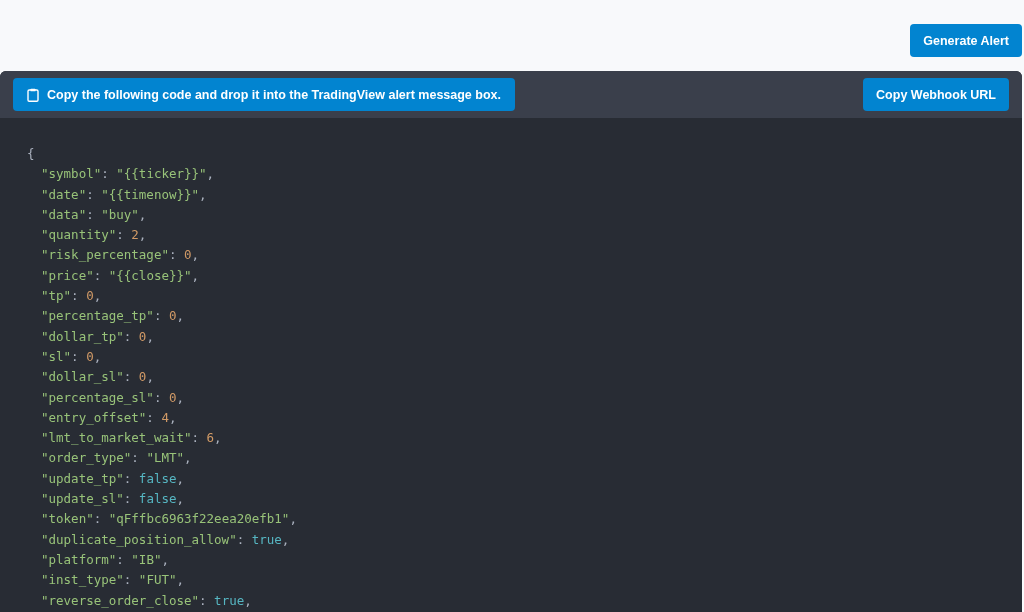  What do you see at coordinates (112, 478) in the screenshot?
I see `code-line: "update_tp": false,` at bounding box center [112, 478].